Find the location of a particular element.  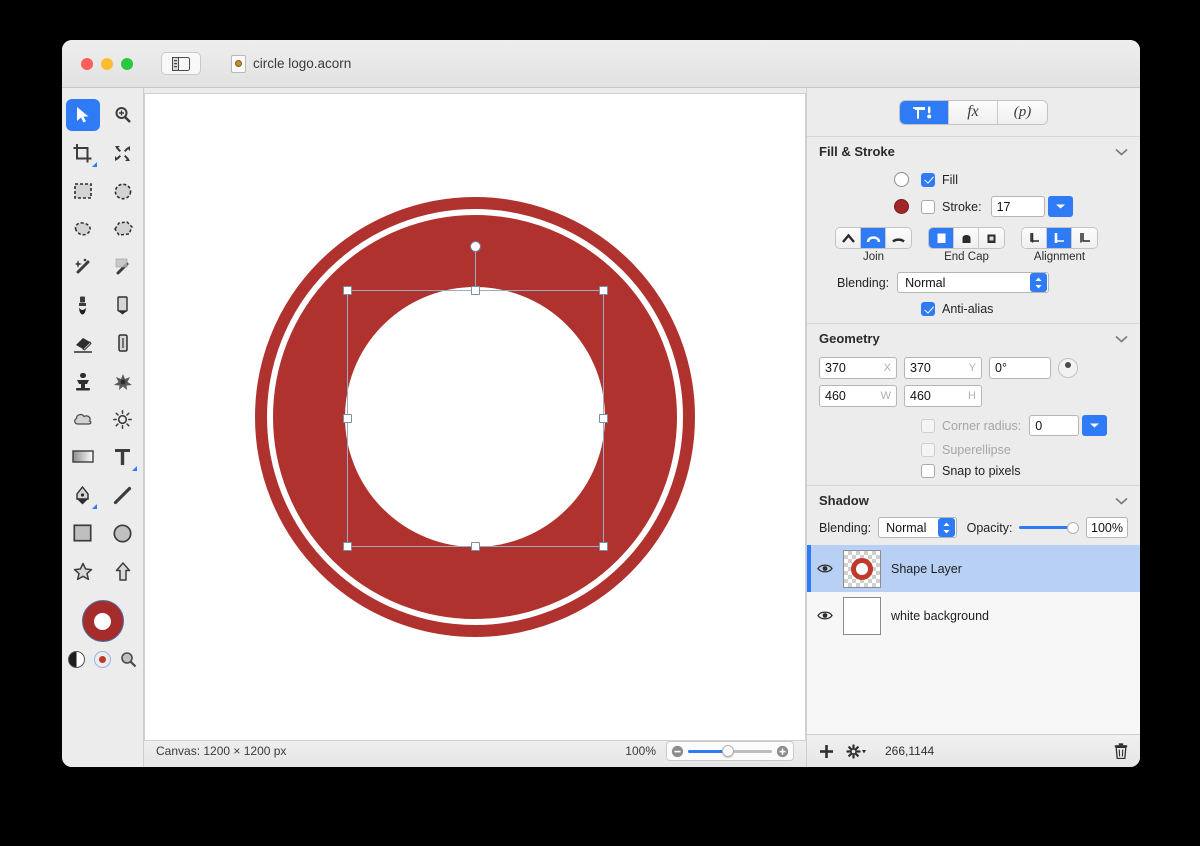

gradient-tool is located at coordinates (83, 457).